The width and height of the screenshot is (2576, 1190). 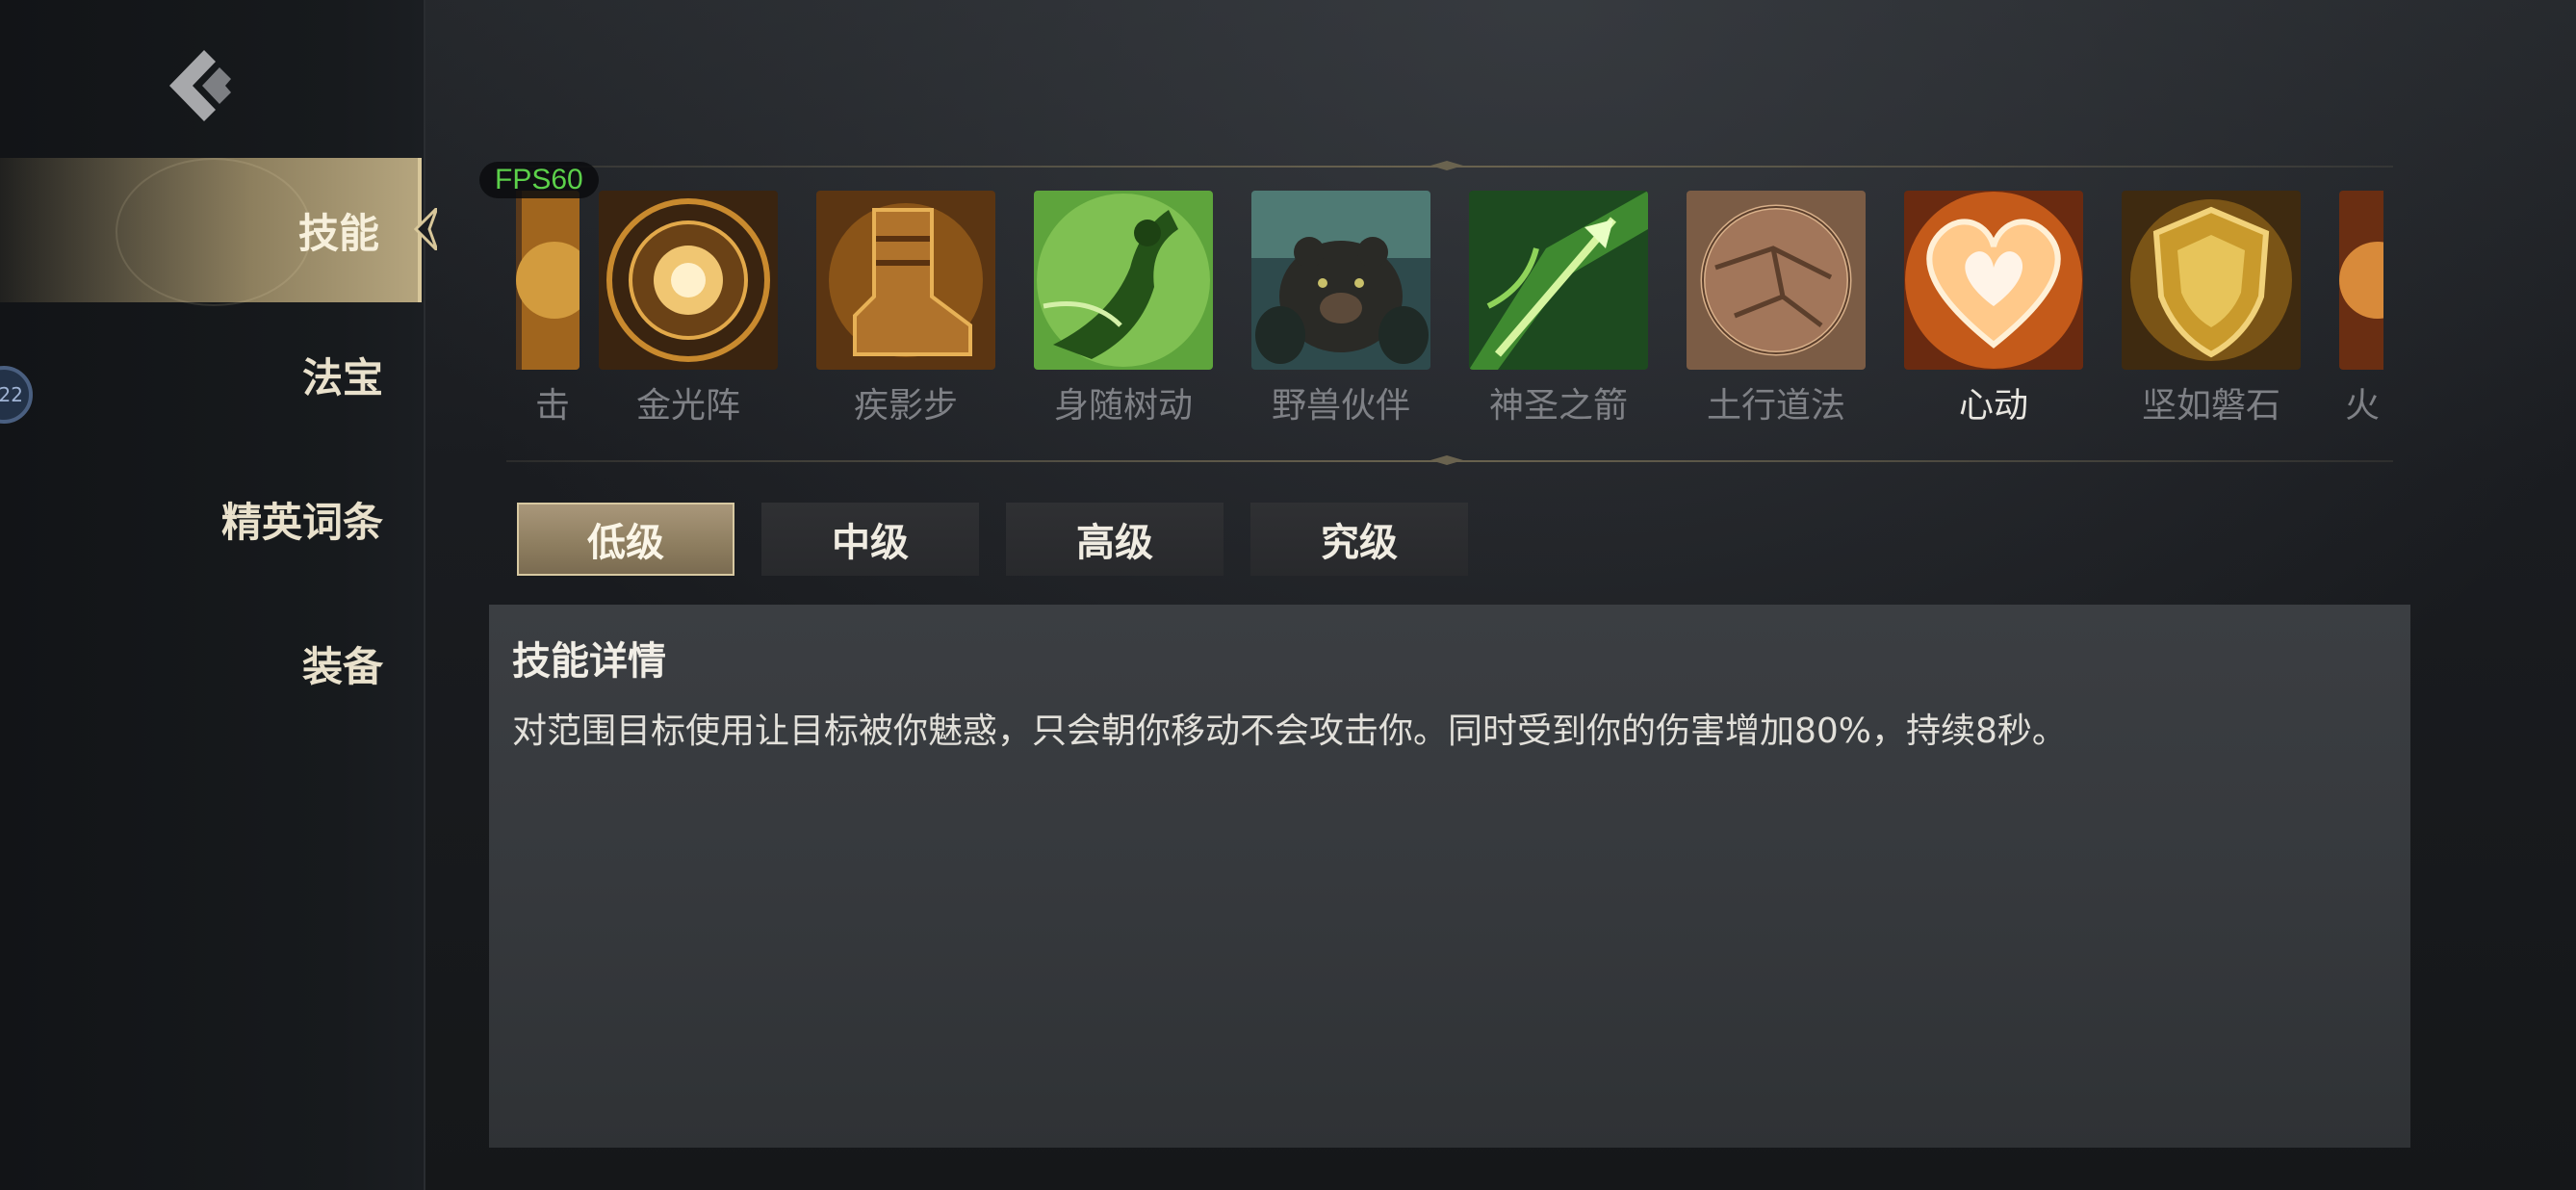 I want to click on partial-fire-icon, so click(x=2361, y=280).